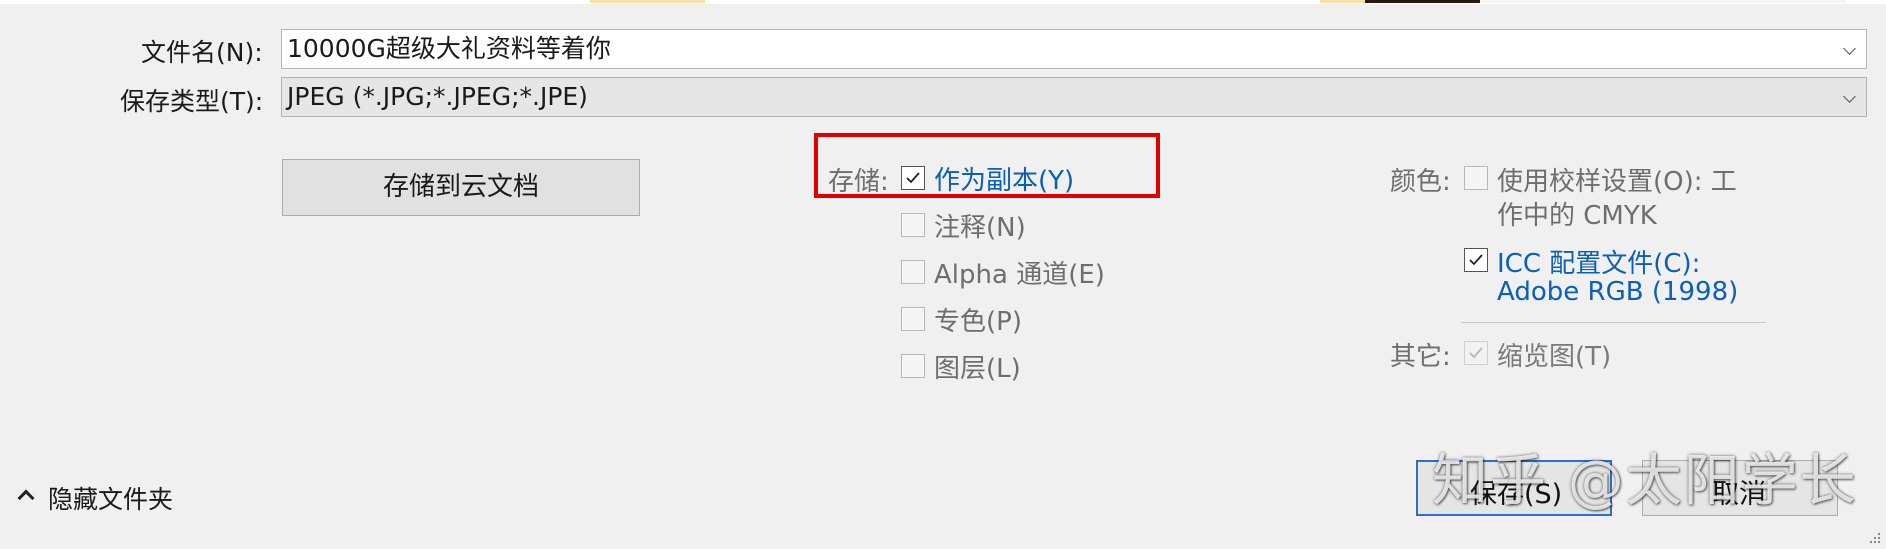 This screenshot has height=549, width=1886. I want to click on spot-color-label: 专色(P), so click(978, 319).